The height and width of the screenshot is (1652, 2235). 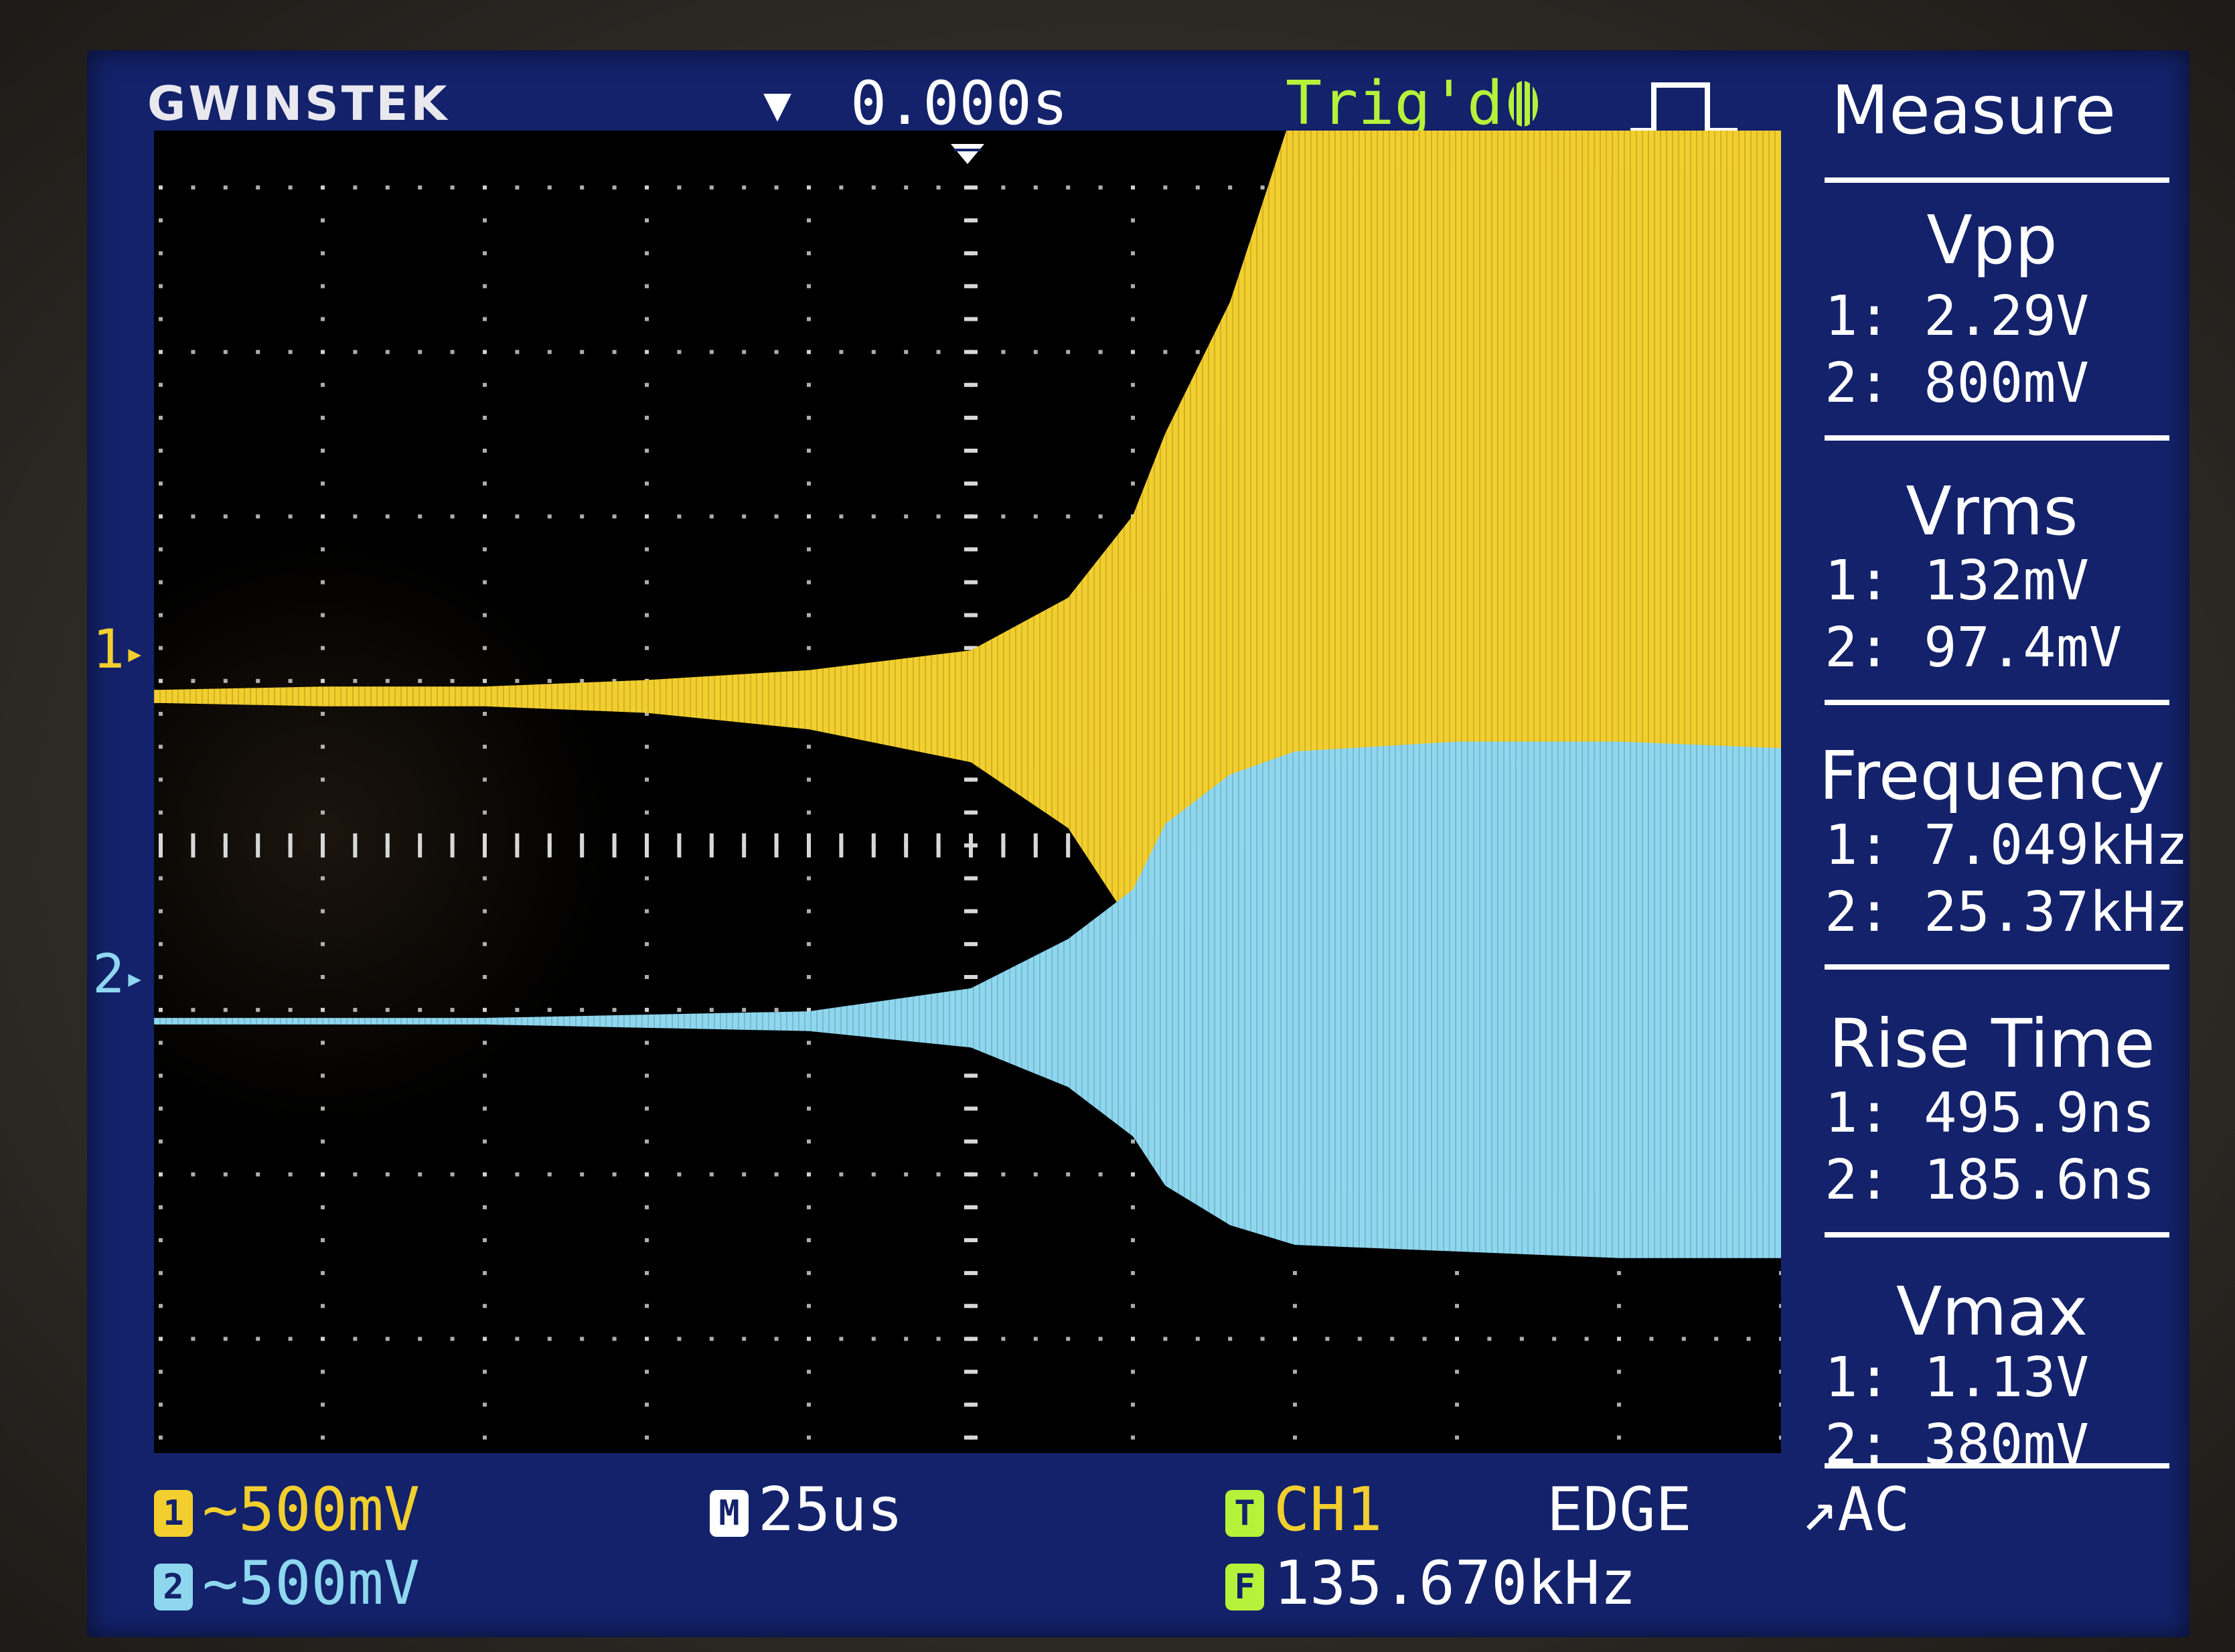 I want to click on measure-frequency-ch1: 1: 7.049kHz, so click(x=2007, y=845).